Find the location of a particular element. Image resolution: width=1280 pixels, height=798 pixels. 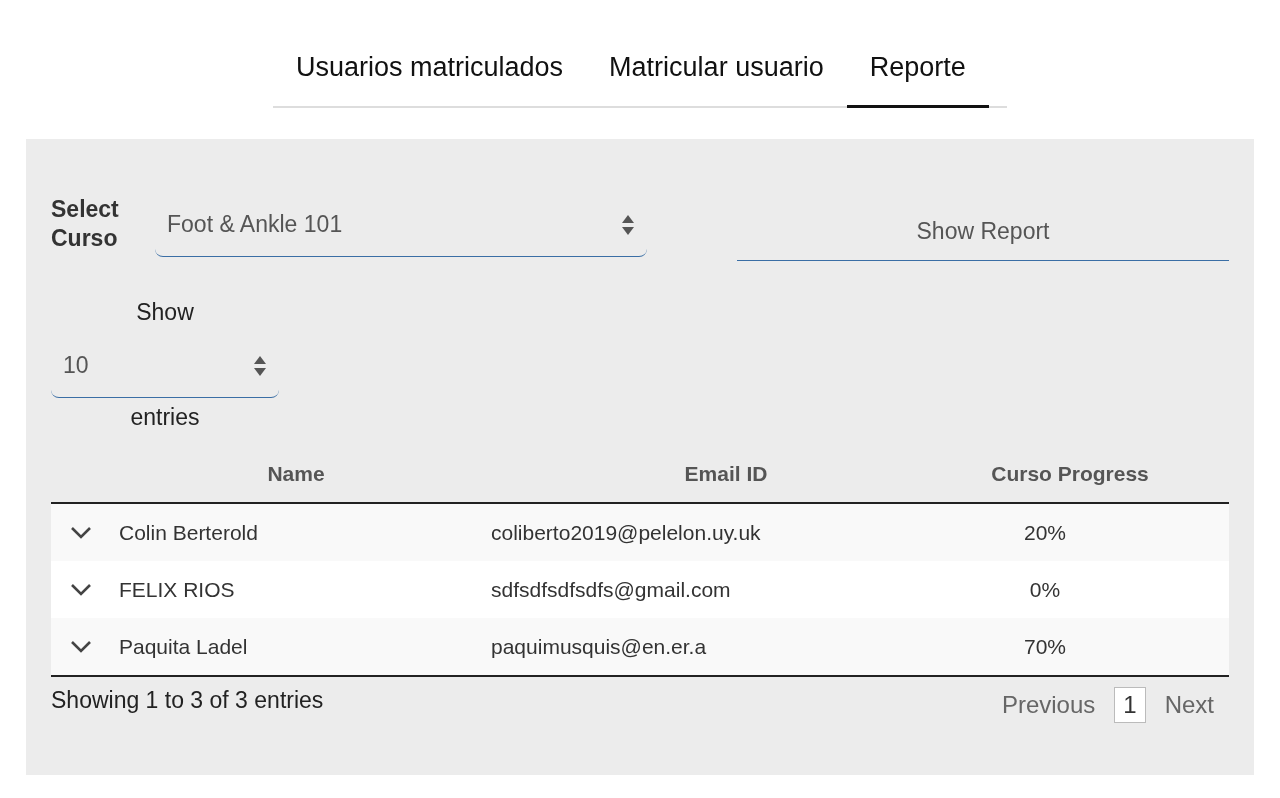

email-cell: coliberto2019@pelelon.uy.uk is located at coordinates (626, 532).